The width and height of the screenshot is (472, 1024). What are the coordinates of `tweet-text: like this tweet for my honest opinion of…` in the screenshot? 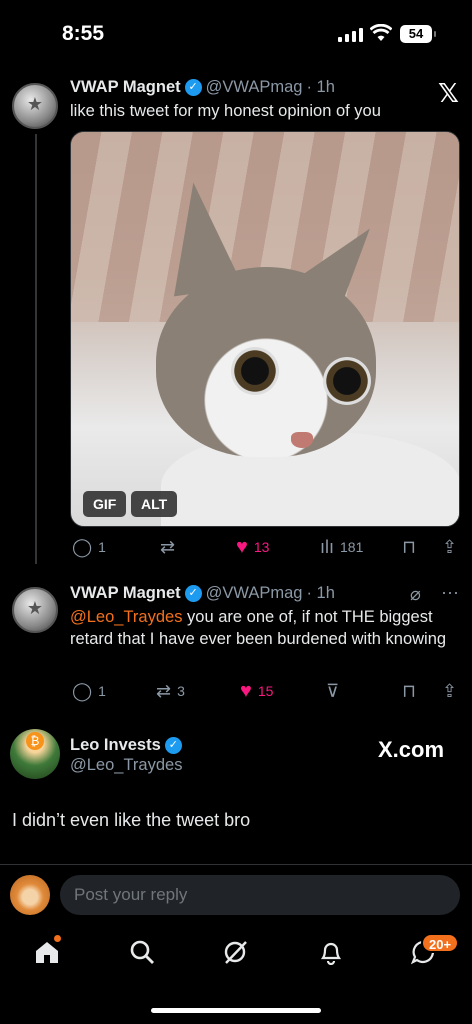 It's located at (225, 111).